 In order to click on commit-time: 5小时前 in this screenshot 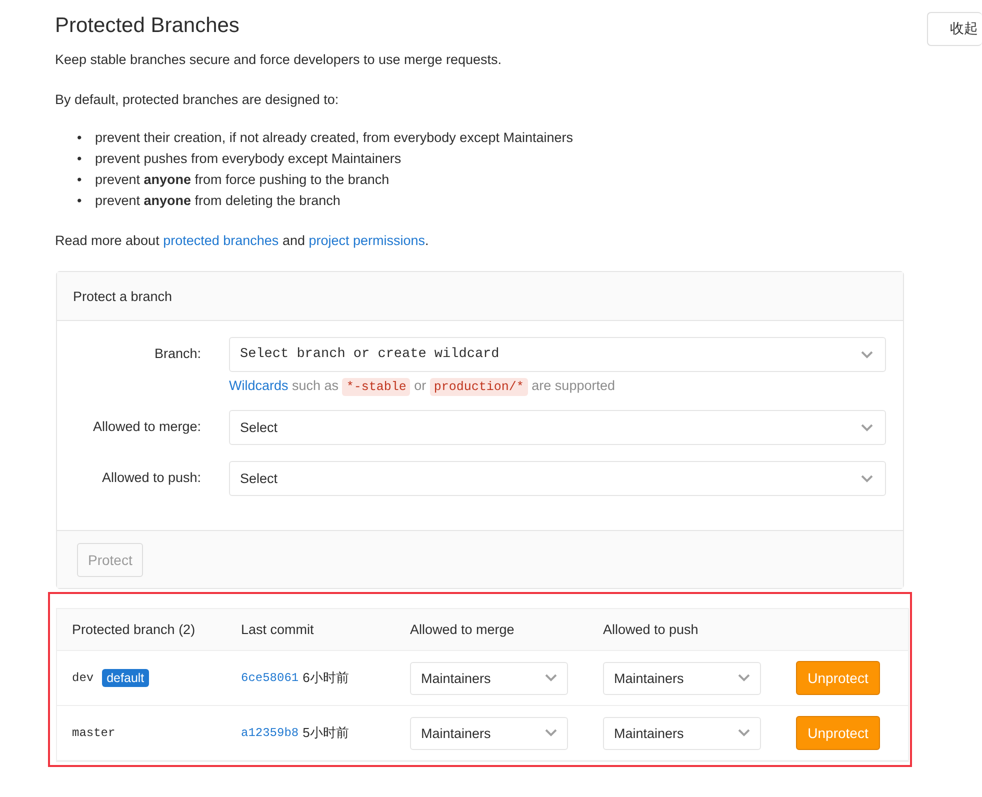, I will do `click(325, 733)`.